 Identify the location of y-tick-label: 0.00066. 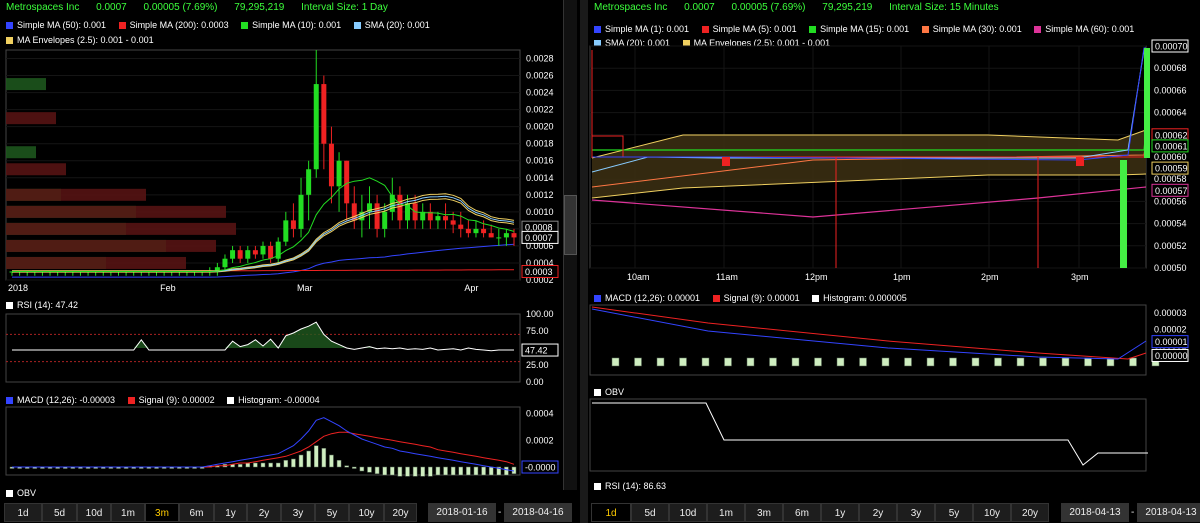
(1170, 90).